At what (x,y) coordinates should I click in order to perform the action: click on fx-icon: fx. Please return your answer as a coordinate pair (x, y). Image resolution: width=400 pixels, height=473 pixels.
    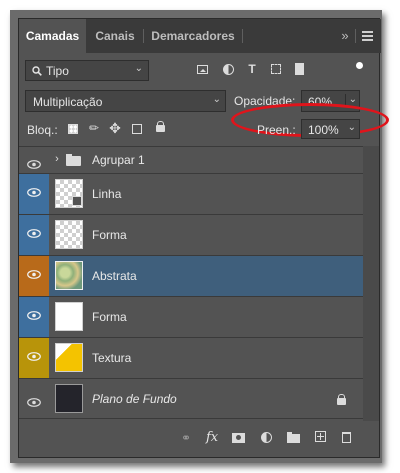
    Looking at the image, I should click on (212, 437).